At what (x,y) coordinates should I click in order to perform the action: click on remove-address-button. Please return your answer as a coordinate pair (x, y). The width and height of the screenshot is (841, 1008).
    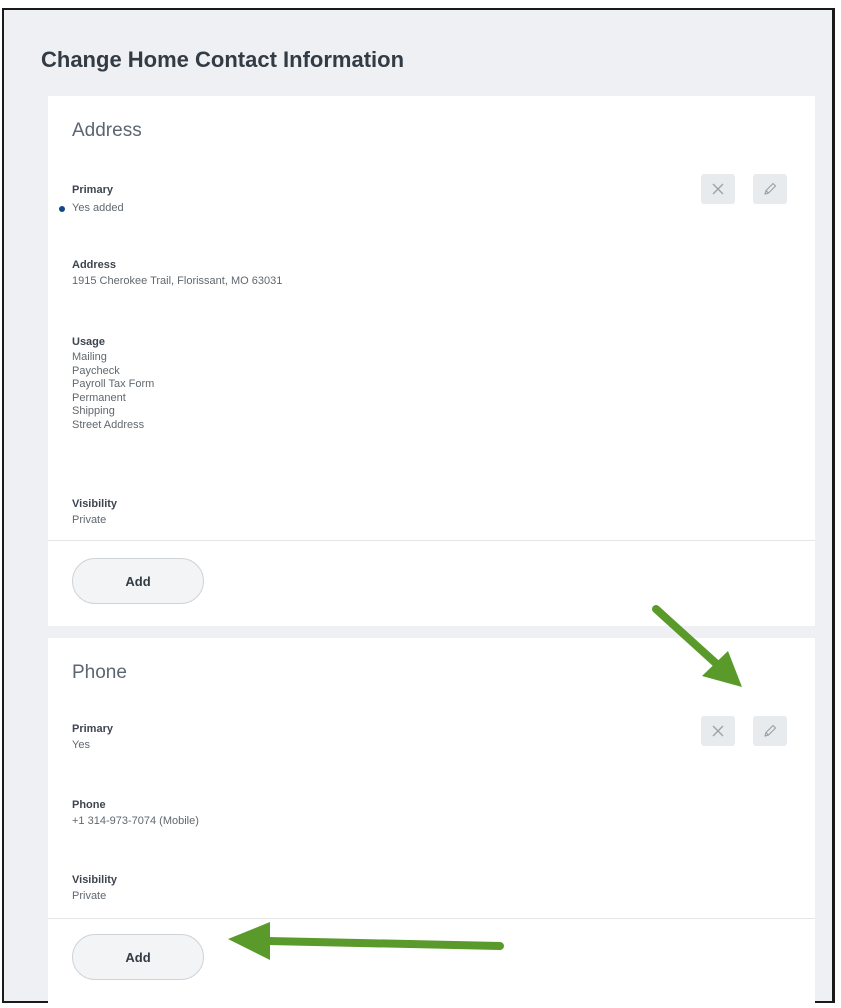
    Looking at the image, I should click on (718, 189).